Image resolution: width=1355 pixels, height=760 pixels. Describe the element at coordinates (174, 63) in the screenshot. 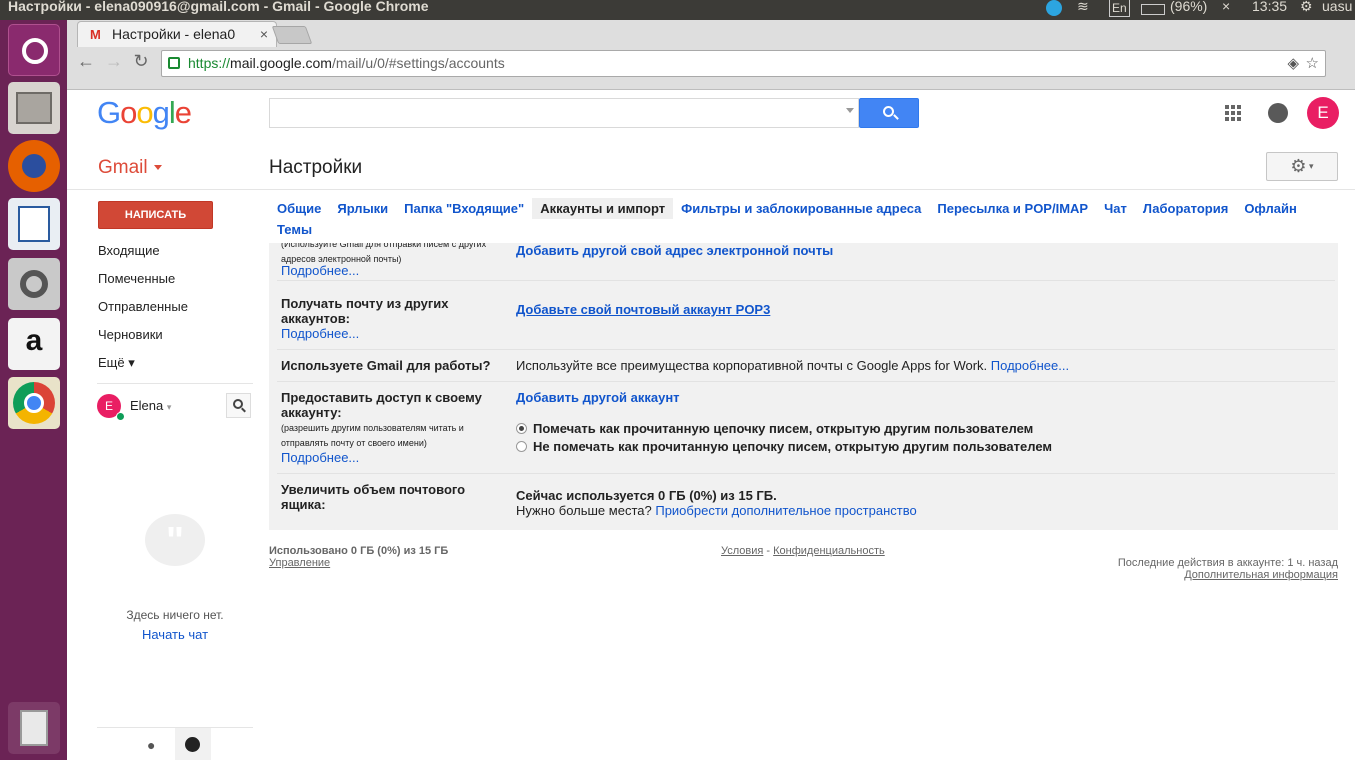

I see `secure-lock-icon` at that location.